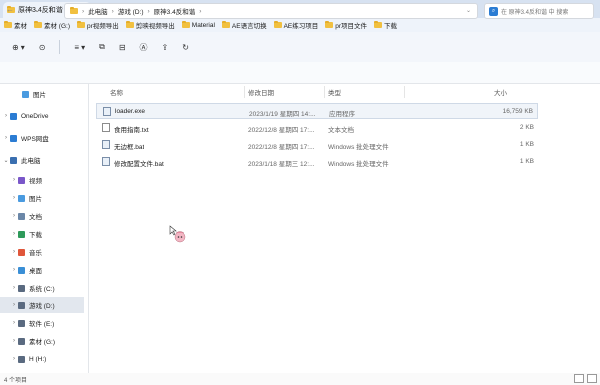  I want to click on file-size: 2 KB, so click(526, 127).